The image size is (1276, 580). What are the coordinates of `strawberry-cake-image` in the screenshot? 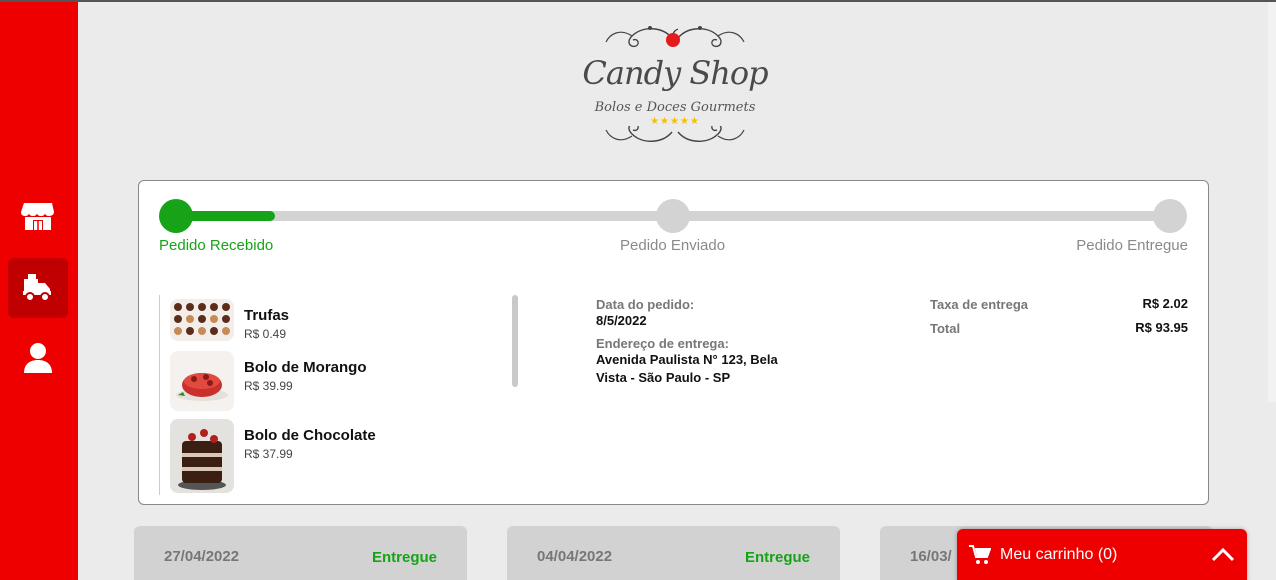 It's located at (202, 381).